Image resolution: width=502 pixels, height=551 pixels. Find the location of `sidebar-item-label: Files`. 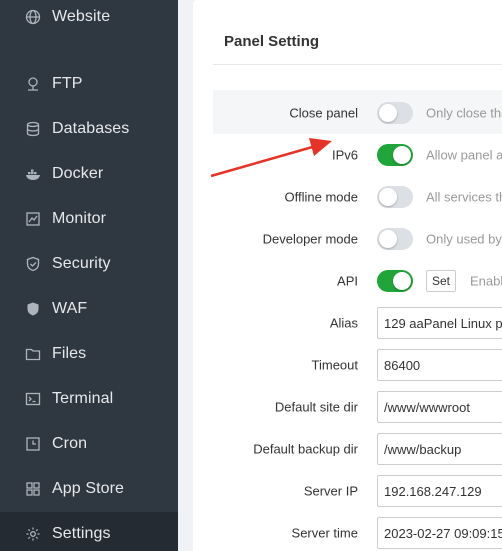

sidebar-item-label: Files is located at coordinates (69, 353).